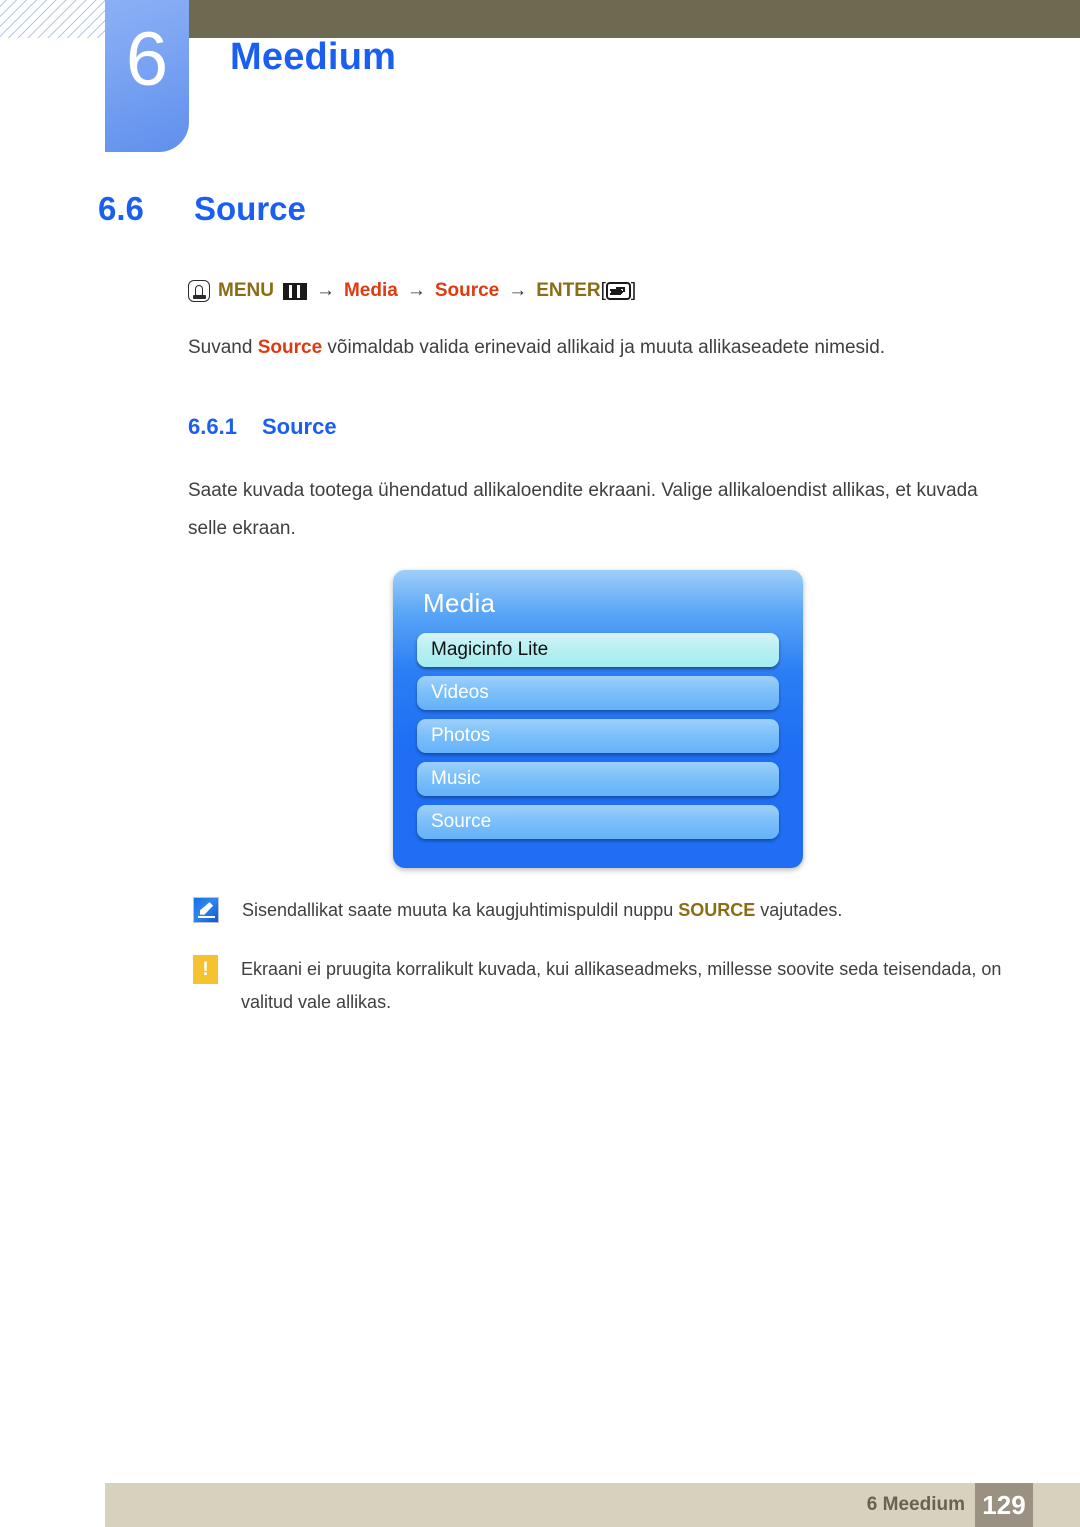 The width and height of the screenshot is (1080, 1527). Describe the element at coordinates (325, 290) in the screenshot. I see `menu-path-arrow-1: →` at that location.